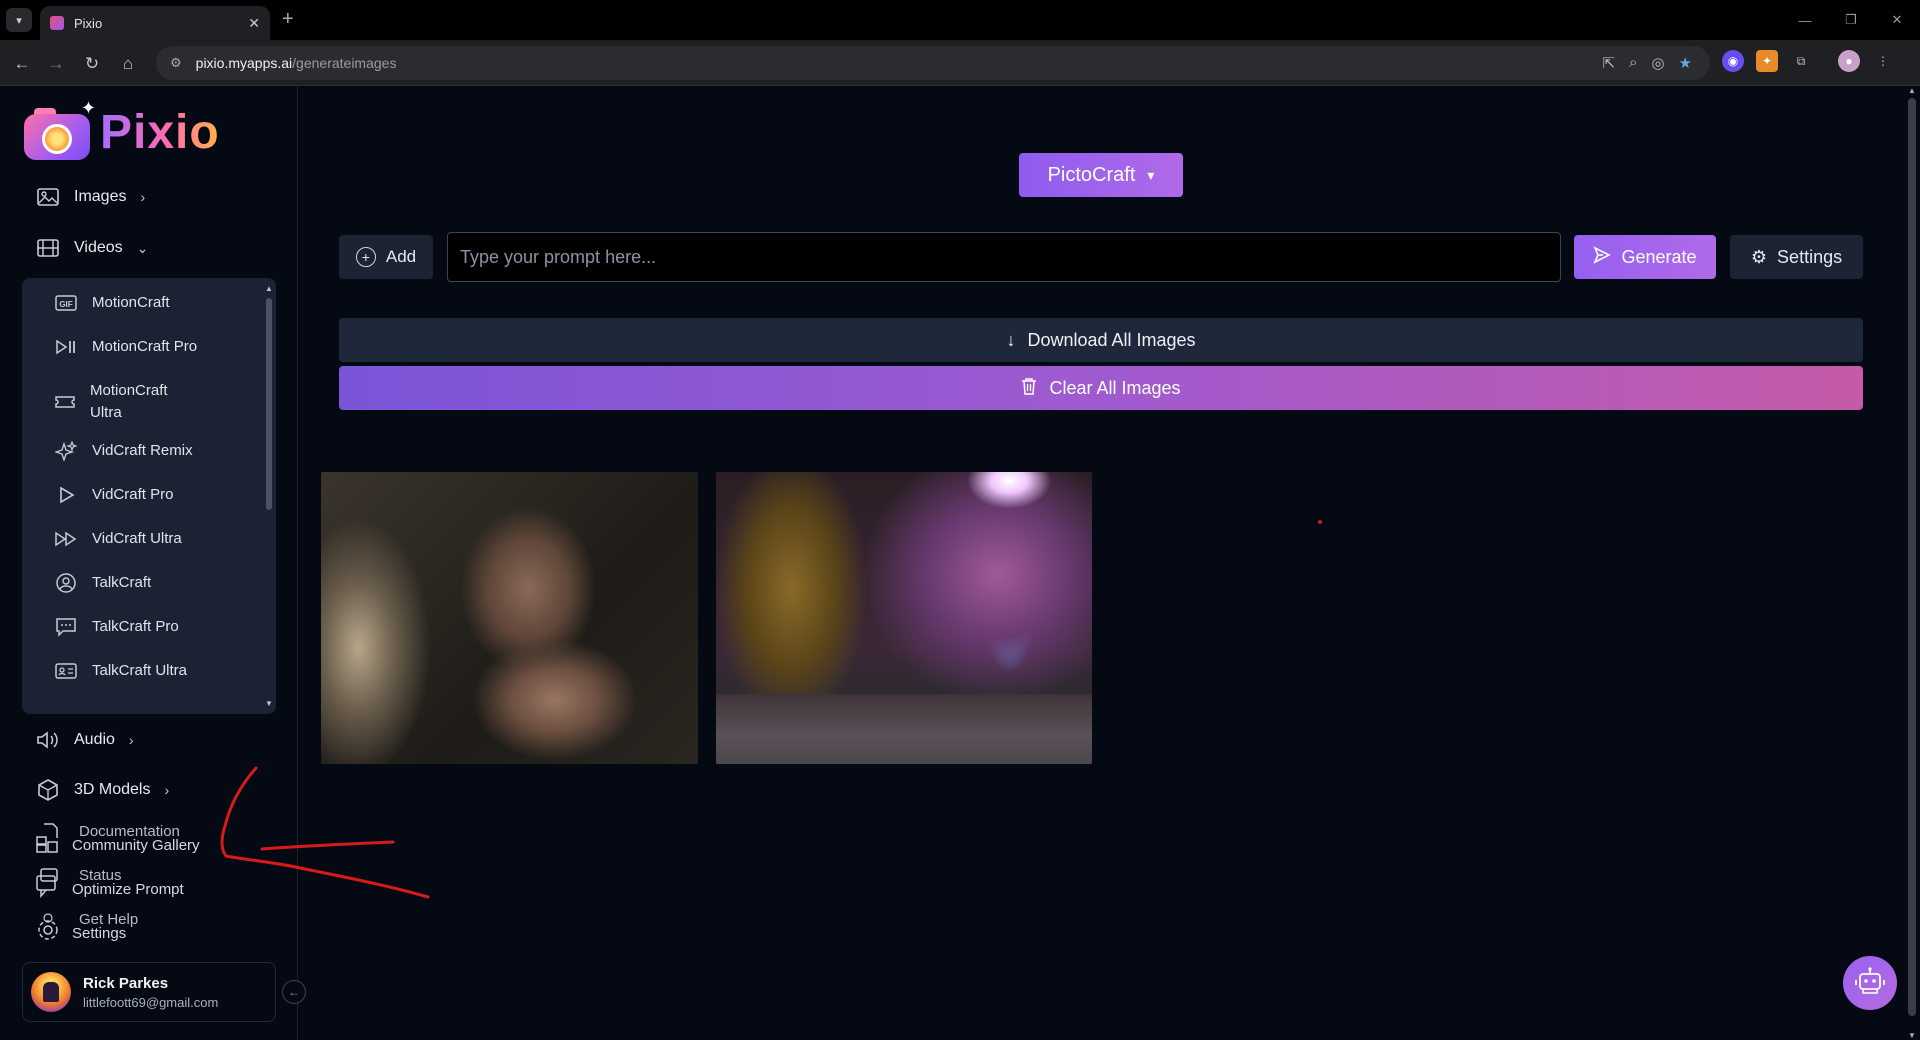 The image size is (1920, 1040). I want to click on user-circle-icon, so click(66, 583).